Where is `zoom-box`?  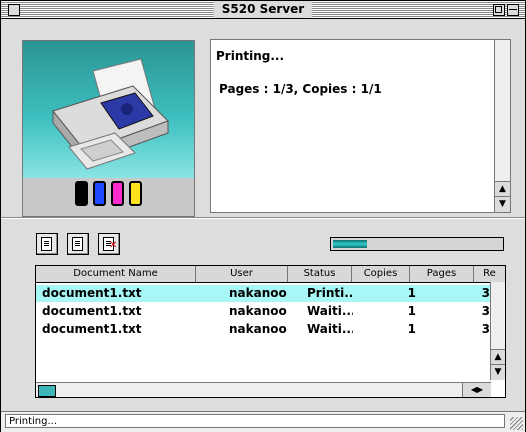 zoom-box is located at coordinates (499, 10).